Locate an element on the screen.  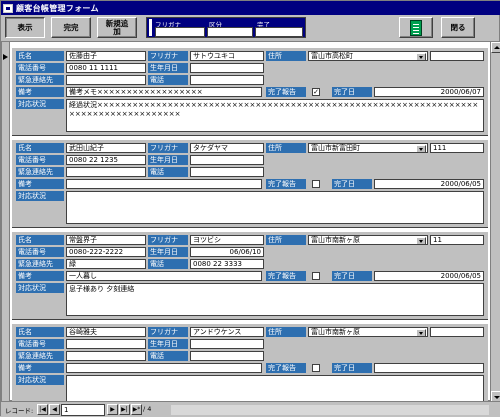
mobile-field: 0080 22 3333 is located at coordinates (227, 264).